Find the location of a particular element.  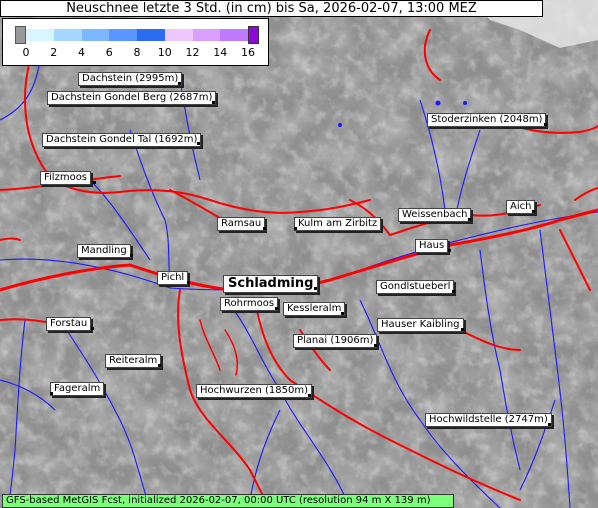

legend-tick-label: 2 is located at coordinates (54, 52).